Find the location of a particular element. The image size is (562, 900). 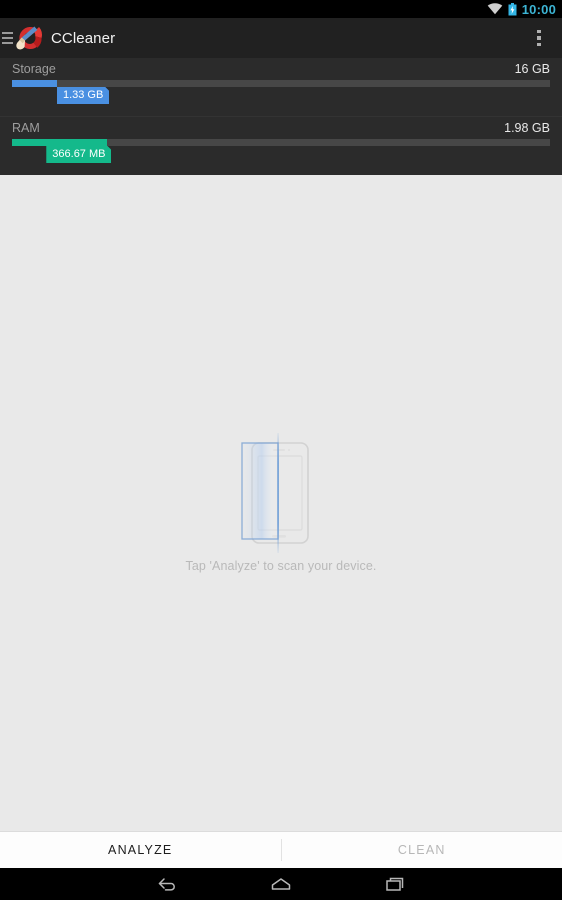

meter-ram: RAM 1.98 GB 366.67 MB is located at coordinates (281, 145).